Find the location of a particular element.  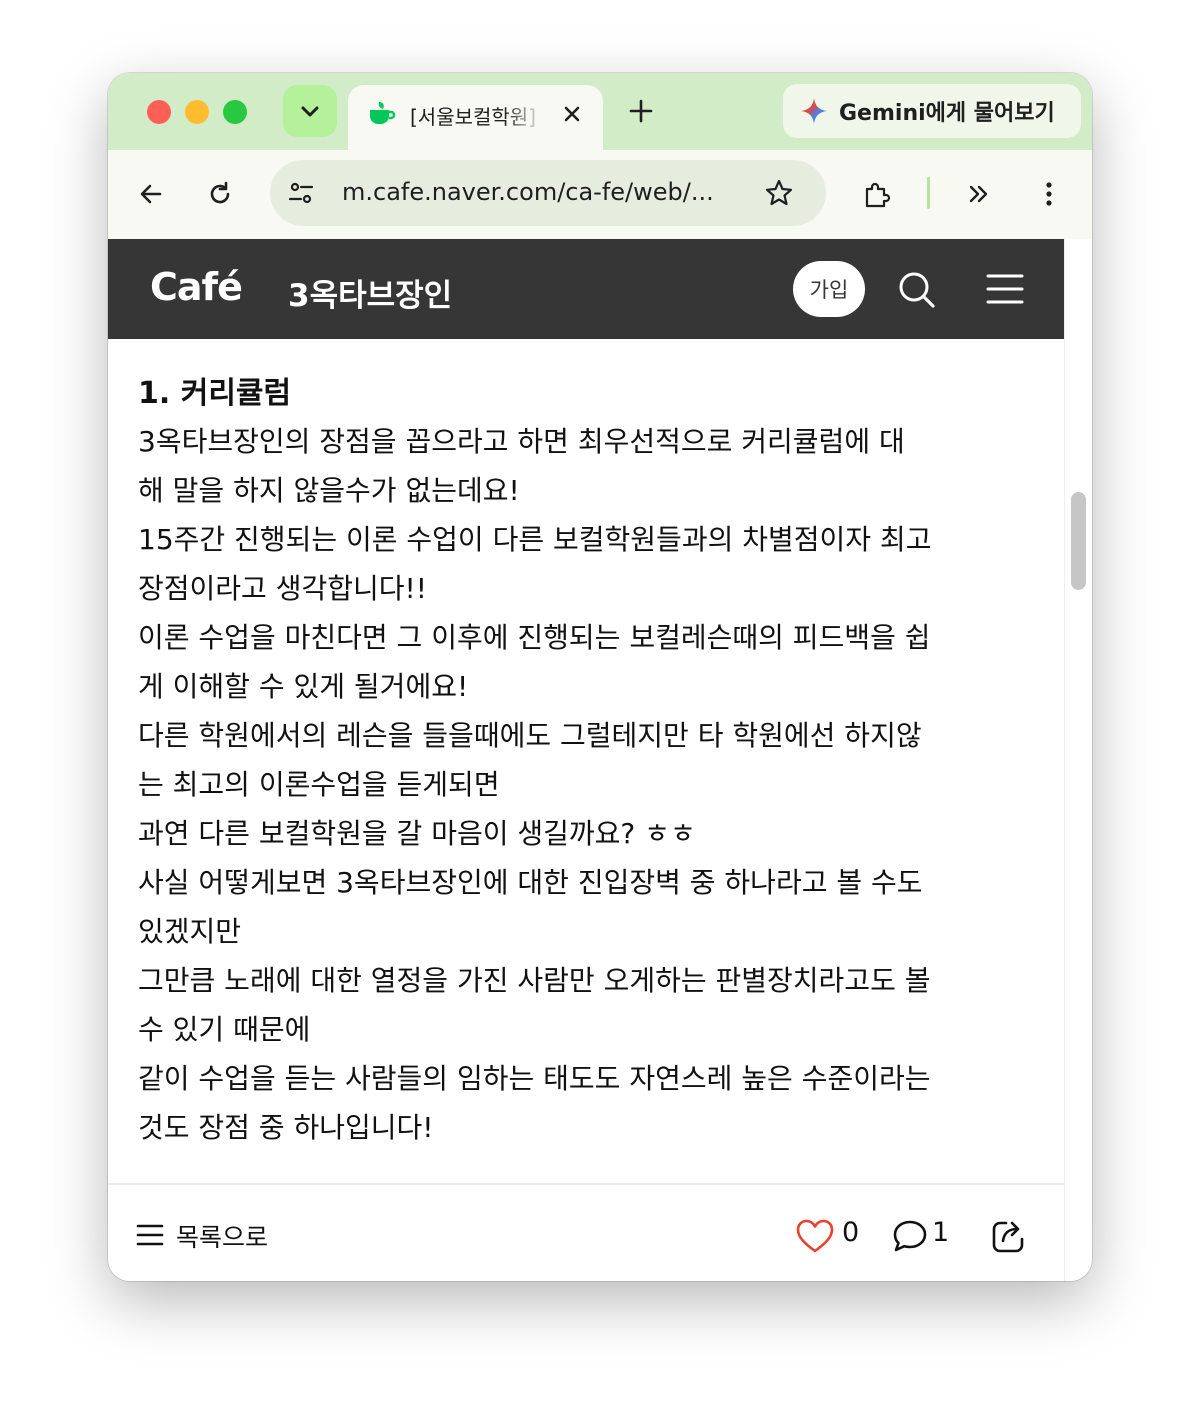

reload-icon is located at coordinates (220, 194).